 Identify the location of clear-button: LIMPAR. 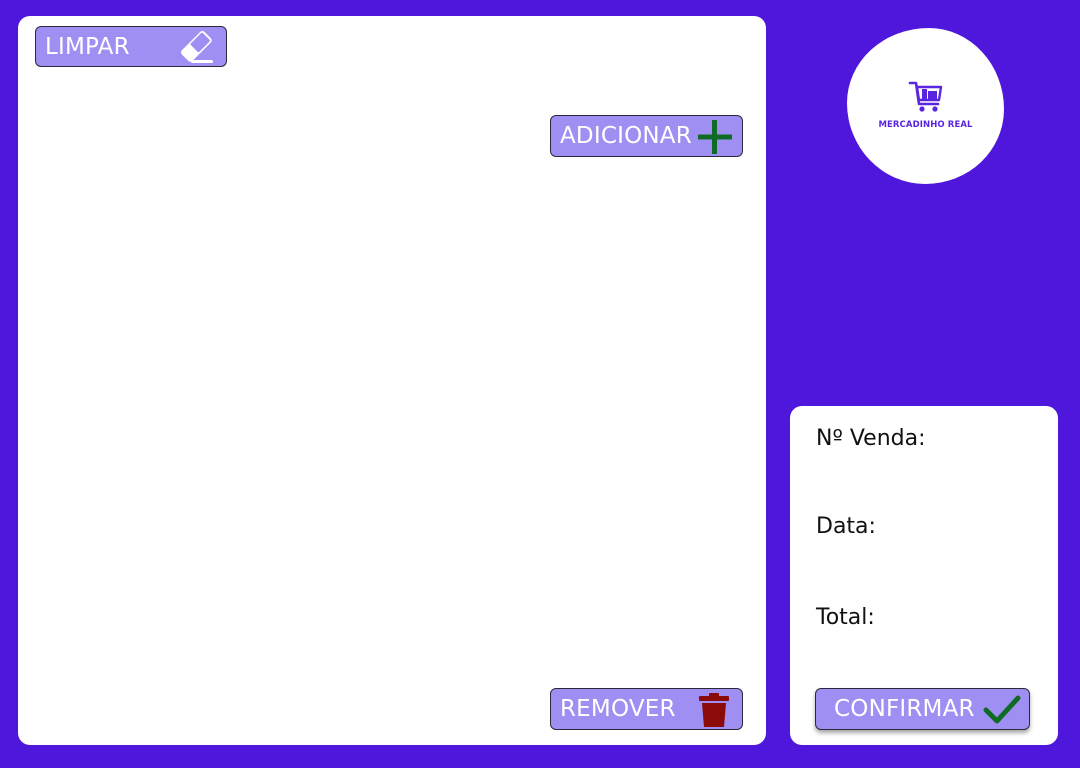
(131, 46).